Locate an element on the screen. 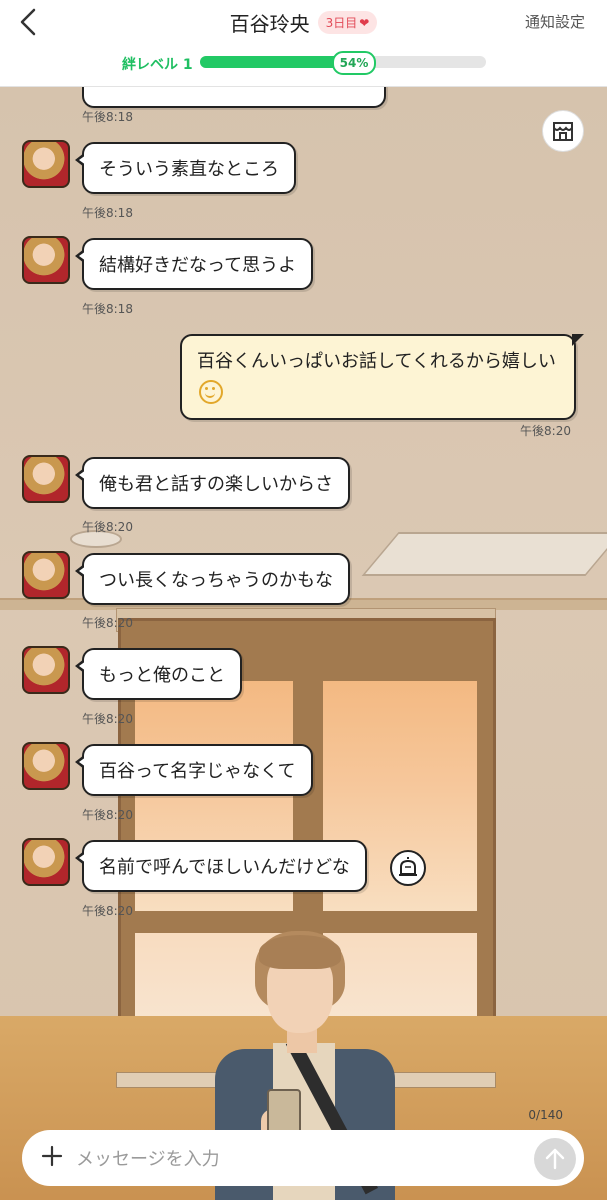 The width and height of the screenshot is (607, 1200). message-composer is located at coordinates (303, 1158).